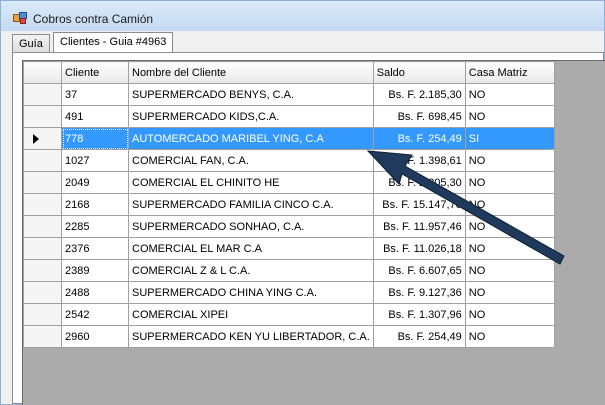  I want to click on cell-cliente: 2168, so click(95, 204).